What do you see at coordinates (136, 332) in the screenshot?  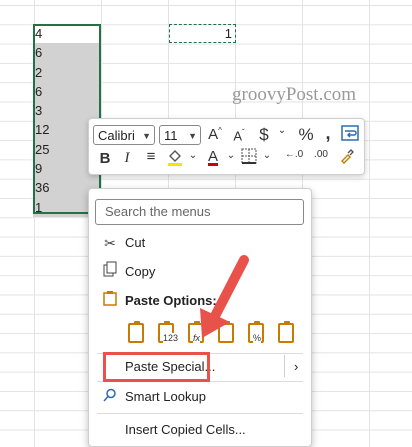 I see `paste-icon` at bounding box center [136, 332].